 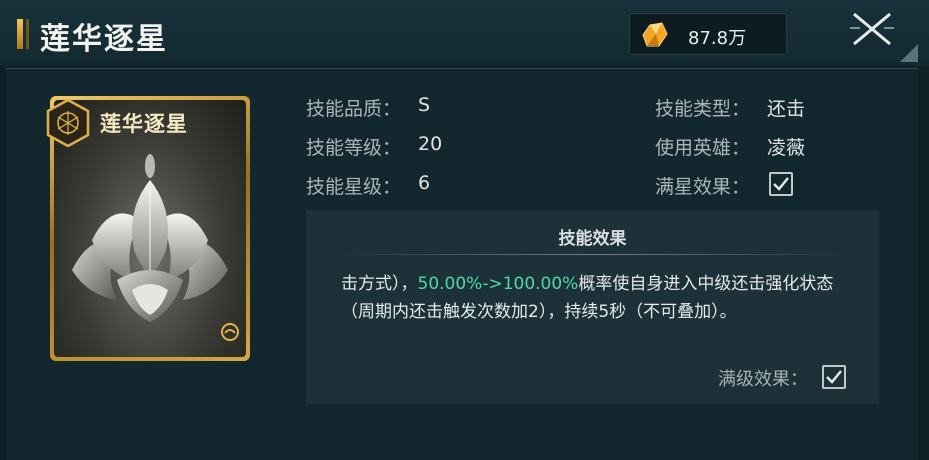 What do you see at coordinates (655, 34) in the screenshot?
I see `crystal-icon` at bounding box center [655, 34].